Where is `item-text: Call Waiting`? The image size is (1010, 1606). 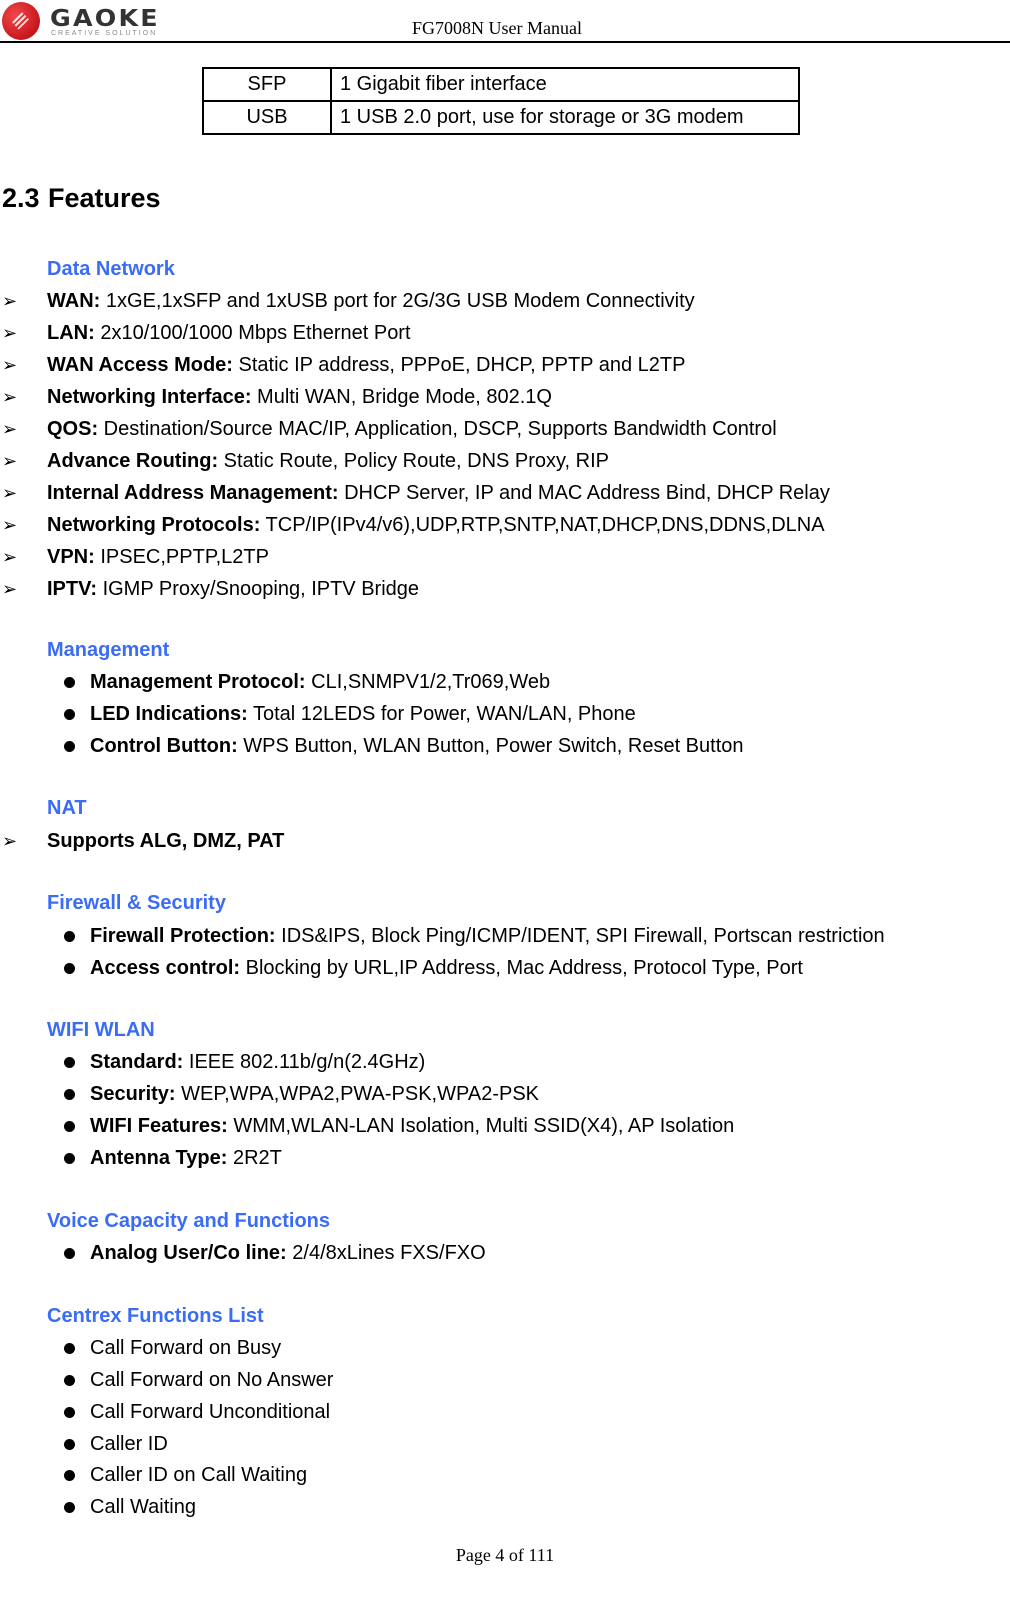 item-text: Call Waiting is located at coordinates (143, 1507).